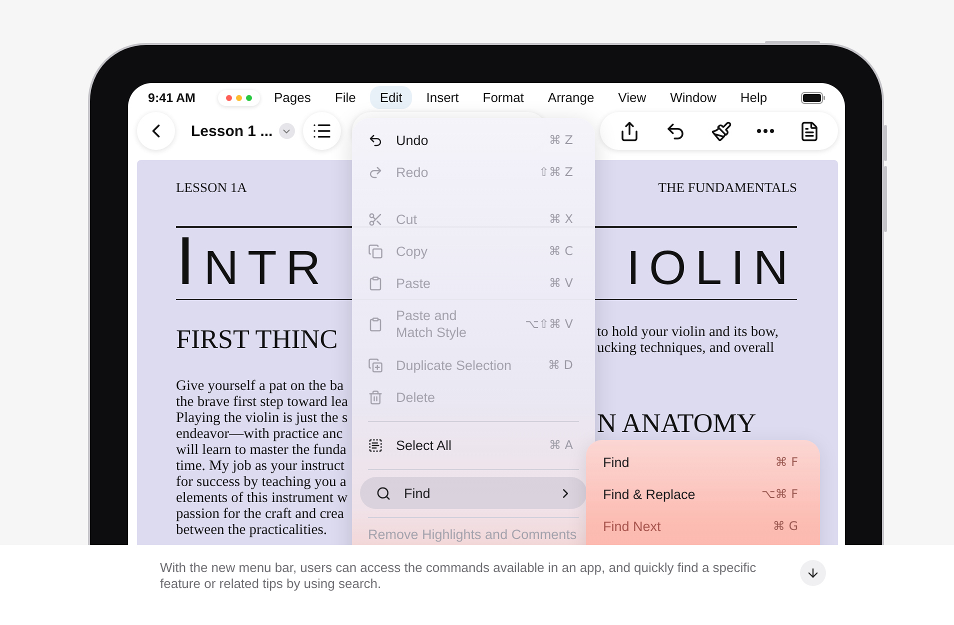 This screenshot has width=954, height=625. Describe the element at coordinates (375, 219) in the screenshot. I see `scissors-icon` at that location.